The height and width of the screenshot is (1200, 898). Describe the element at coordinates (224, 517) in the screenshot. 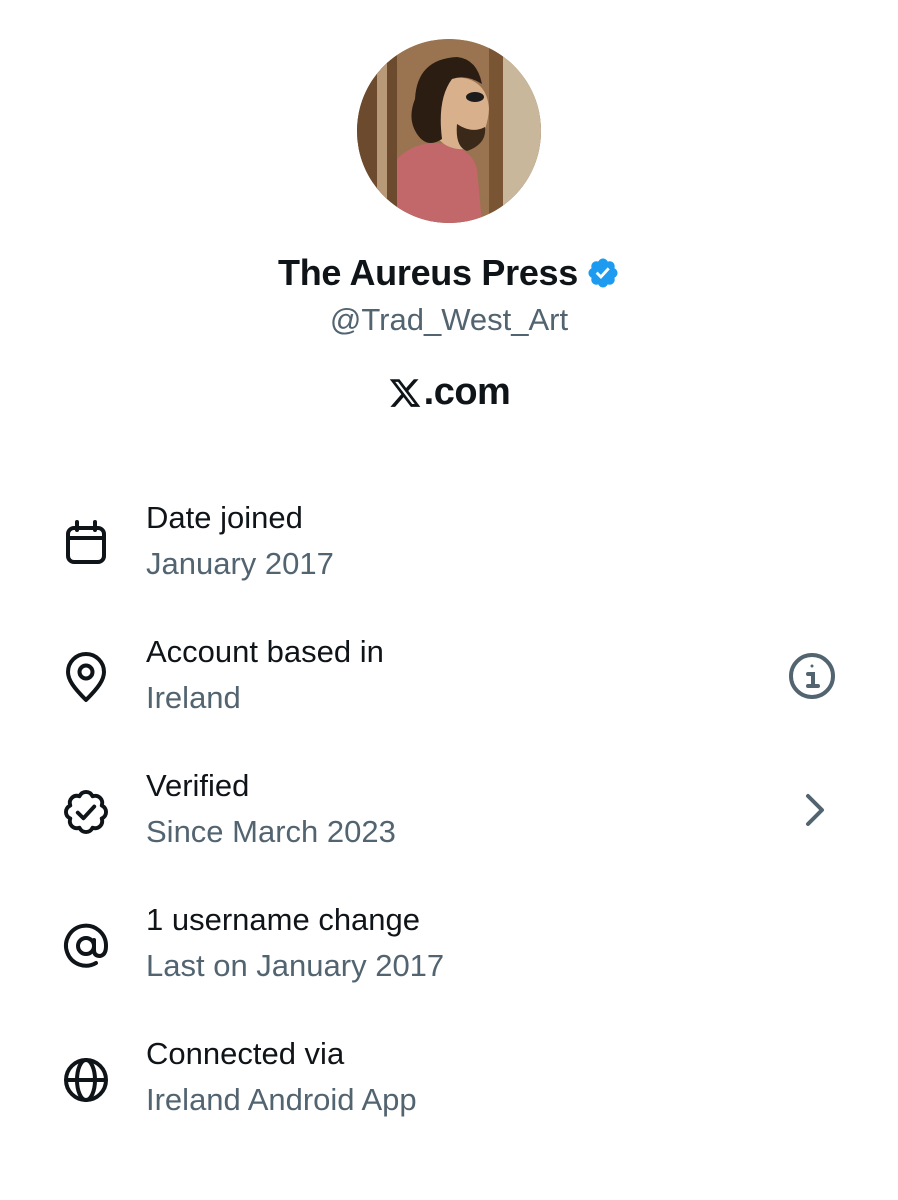

I see `detail-label: Date joined` at that location.